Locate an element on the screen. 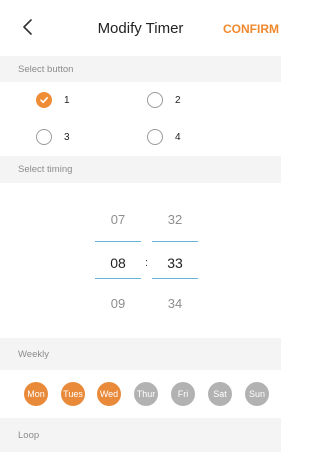  radio-row-2: 3 4 is located at coordinates (140, 136).